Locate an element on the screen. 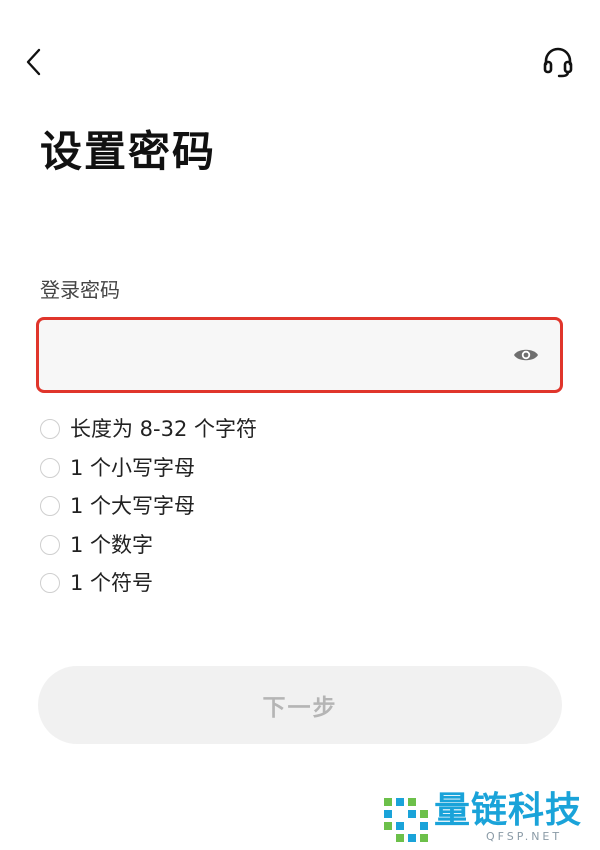 This screenshot has height=850, width=600. requirement-text: 长度为 8-32 个字符 is located at coordinates (164, 429).